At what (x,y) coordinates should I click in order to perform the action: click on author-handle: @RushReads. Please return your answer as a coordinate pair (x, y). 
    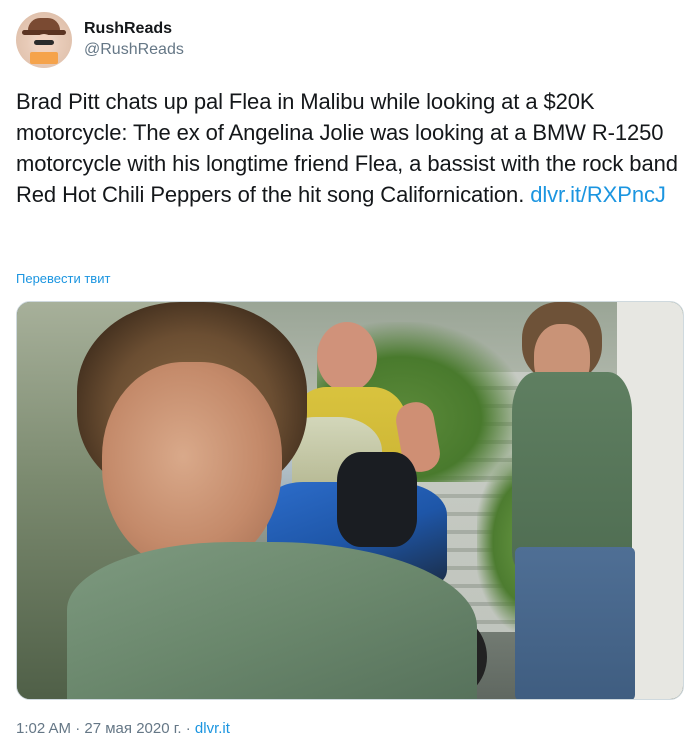
    Looking at the image, I should click on (134, 50).